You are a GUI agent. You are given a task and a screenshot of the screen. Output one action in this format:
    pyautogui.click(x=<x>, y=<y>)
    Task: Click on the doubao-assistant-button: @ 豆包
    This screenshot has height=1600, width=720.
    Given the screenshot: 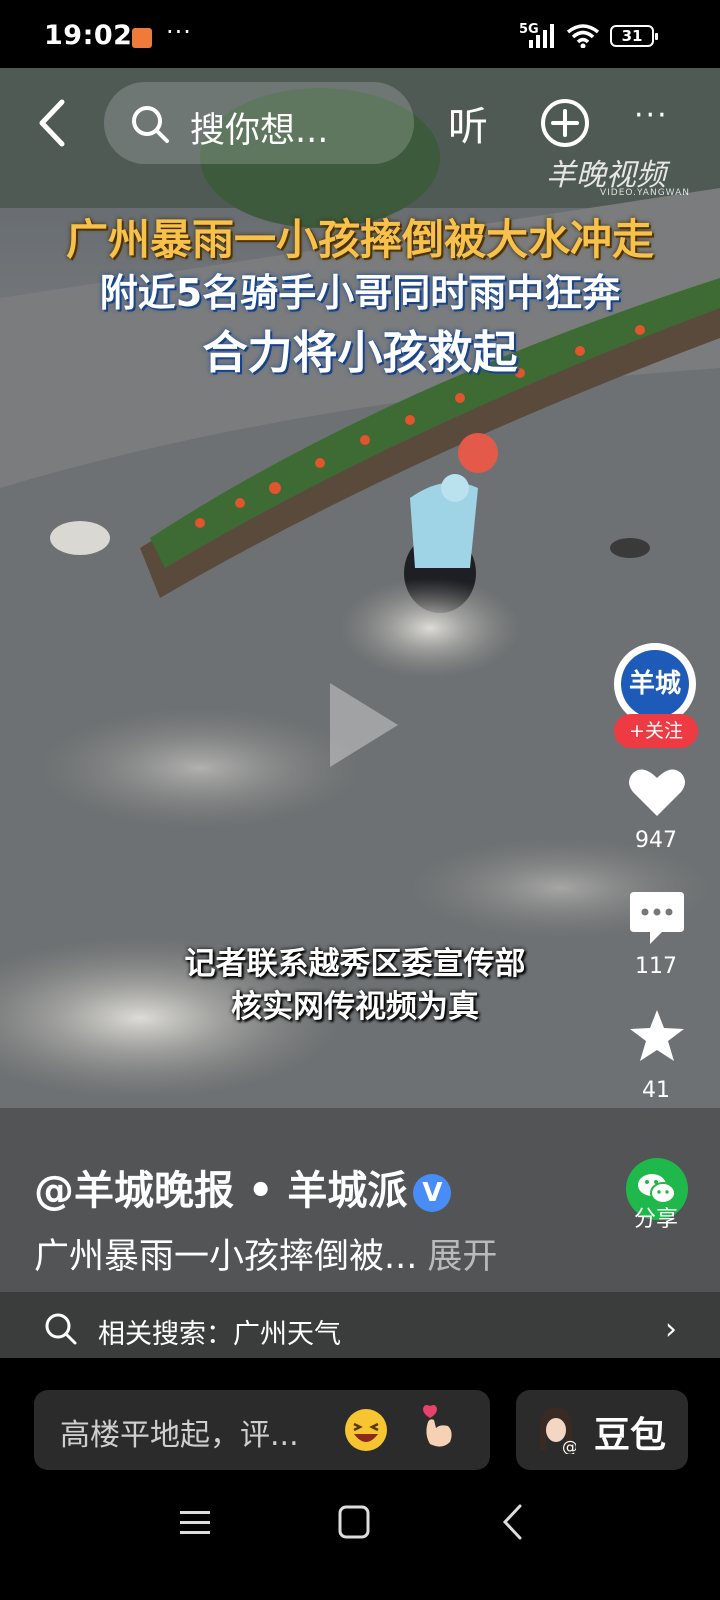 What is the action you would take?
    pyautogui.click(x=602, y=1430)
    